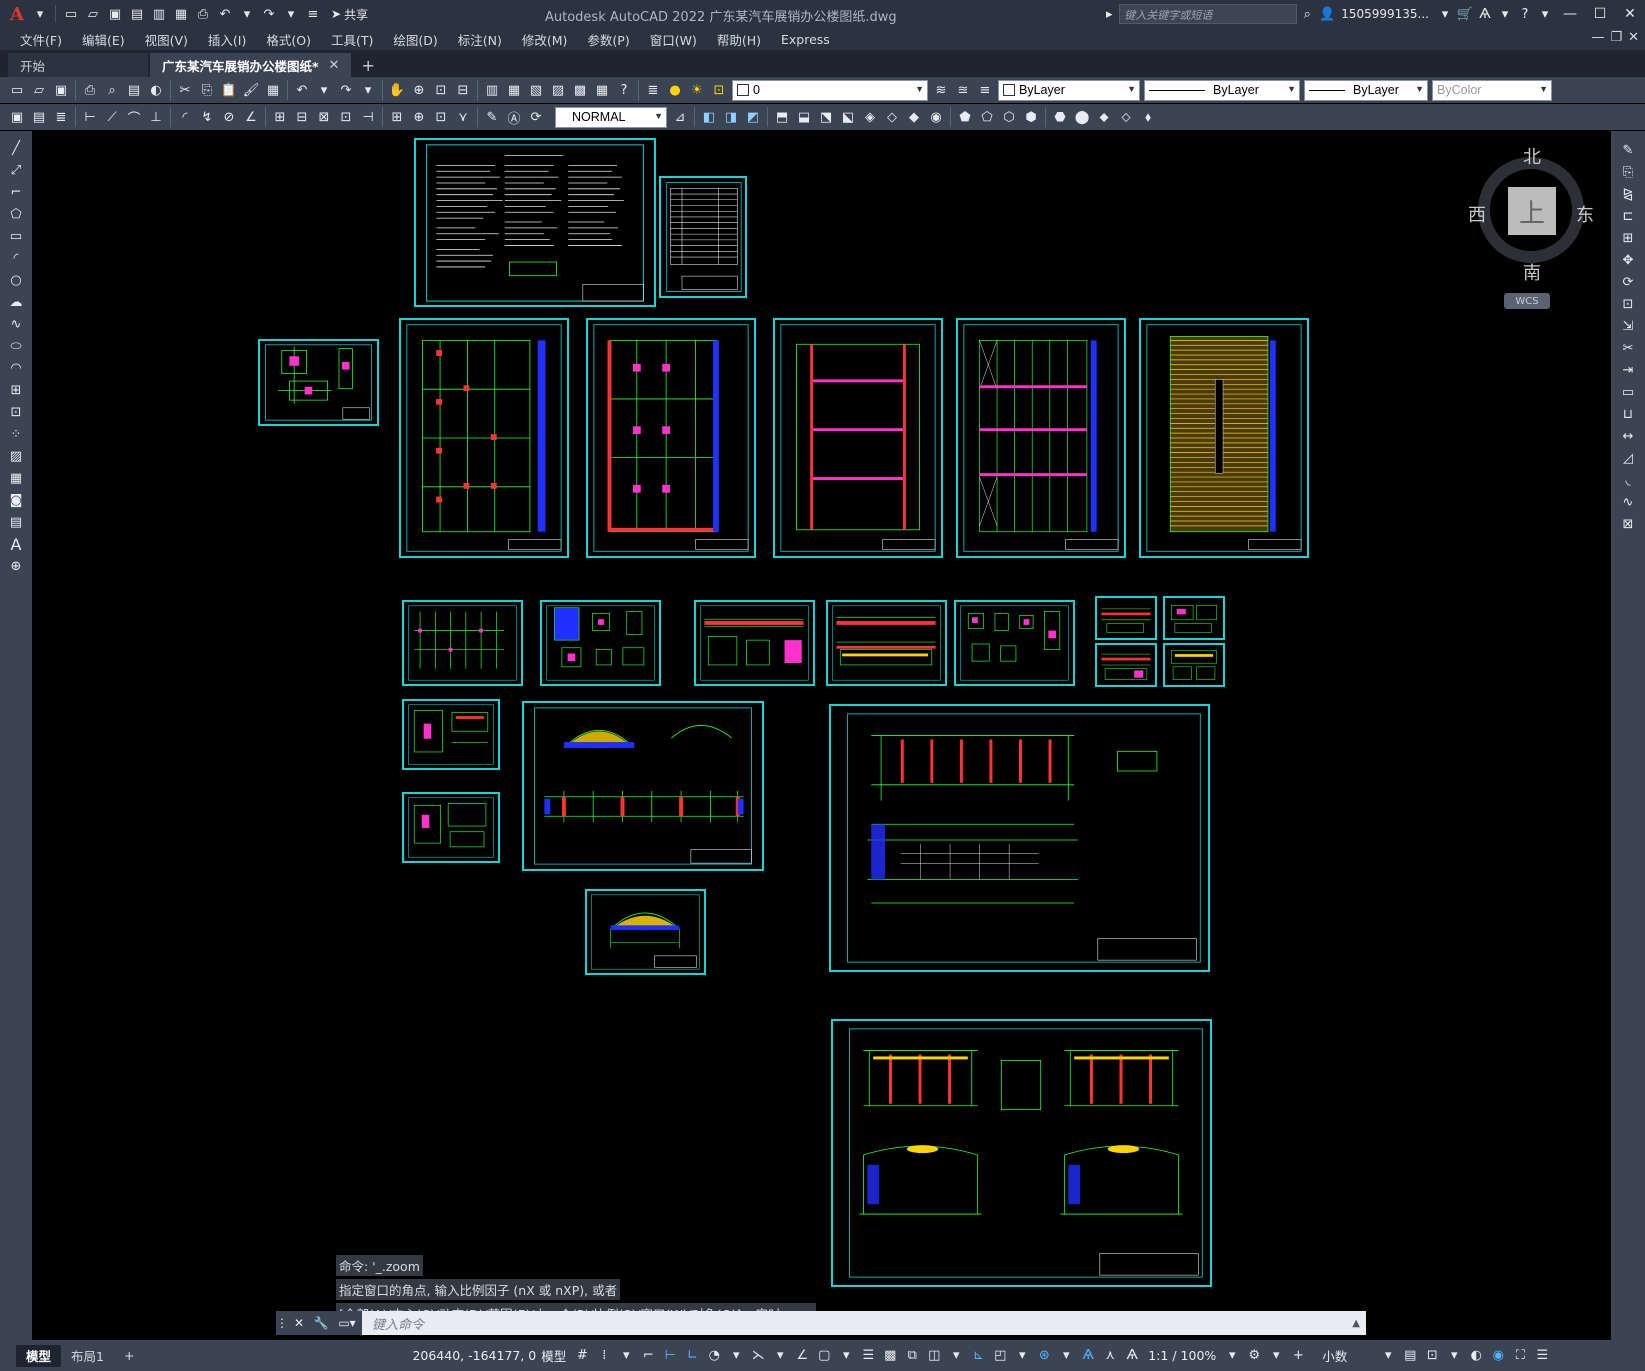 The image size is (1645, 1371). I want to click on close-icon: ✕, so click(1630, 14).